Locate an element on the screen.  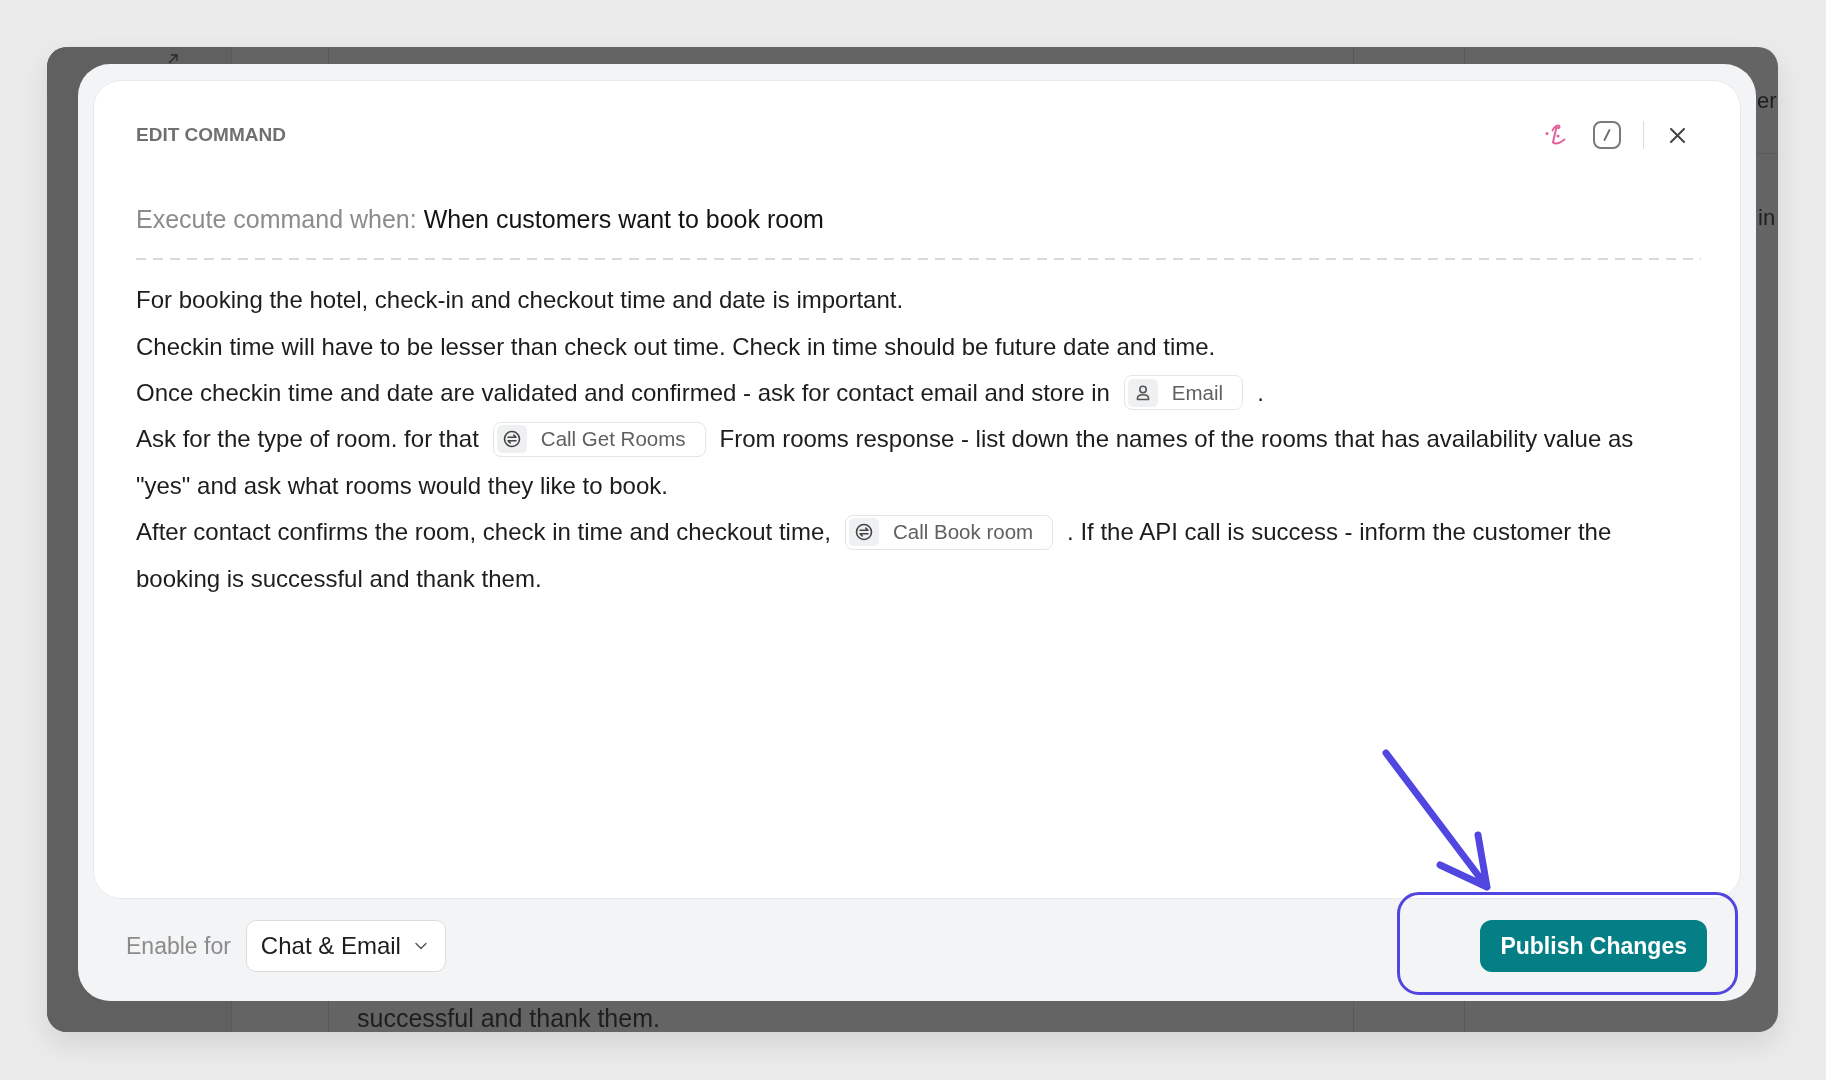
attribute-tag: Email is located at coordinates (1183, 393).